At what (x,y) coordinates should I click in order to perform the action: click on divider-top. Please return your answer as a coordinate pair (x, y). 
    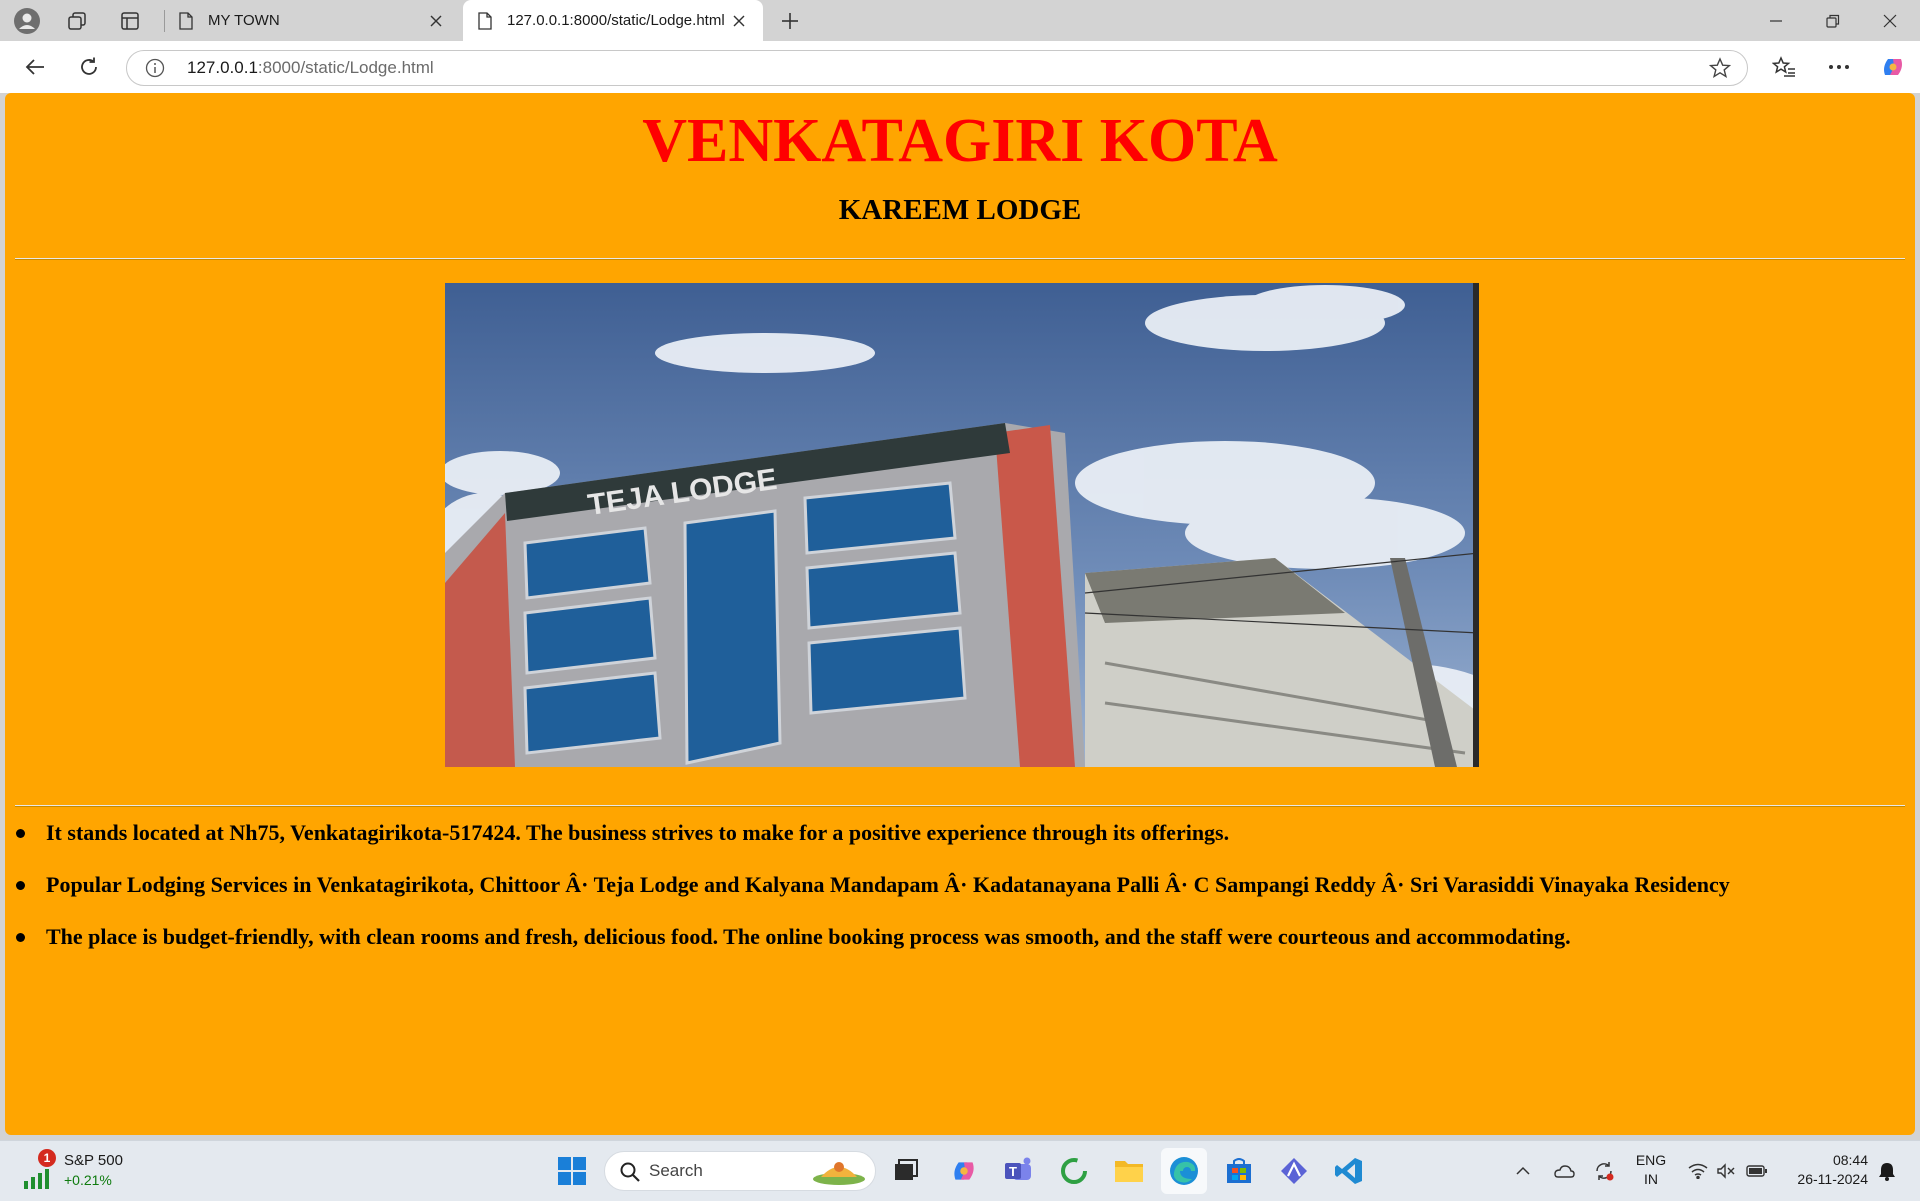
    Looking at the image, I should click on (960, 259).